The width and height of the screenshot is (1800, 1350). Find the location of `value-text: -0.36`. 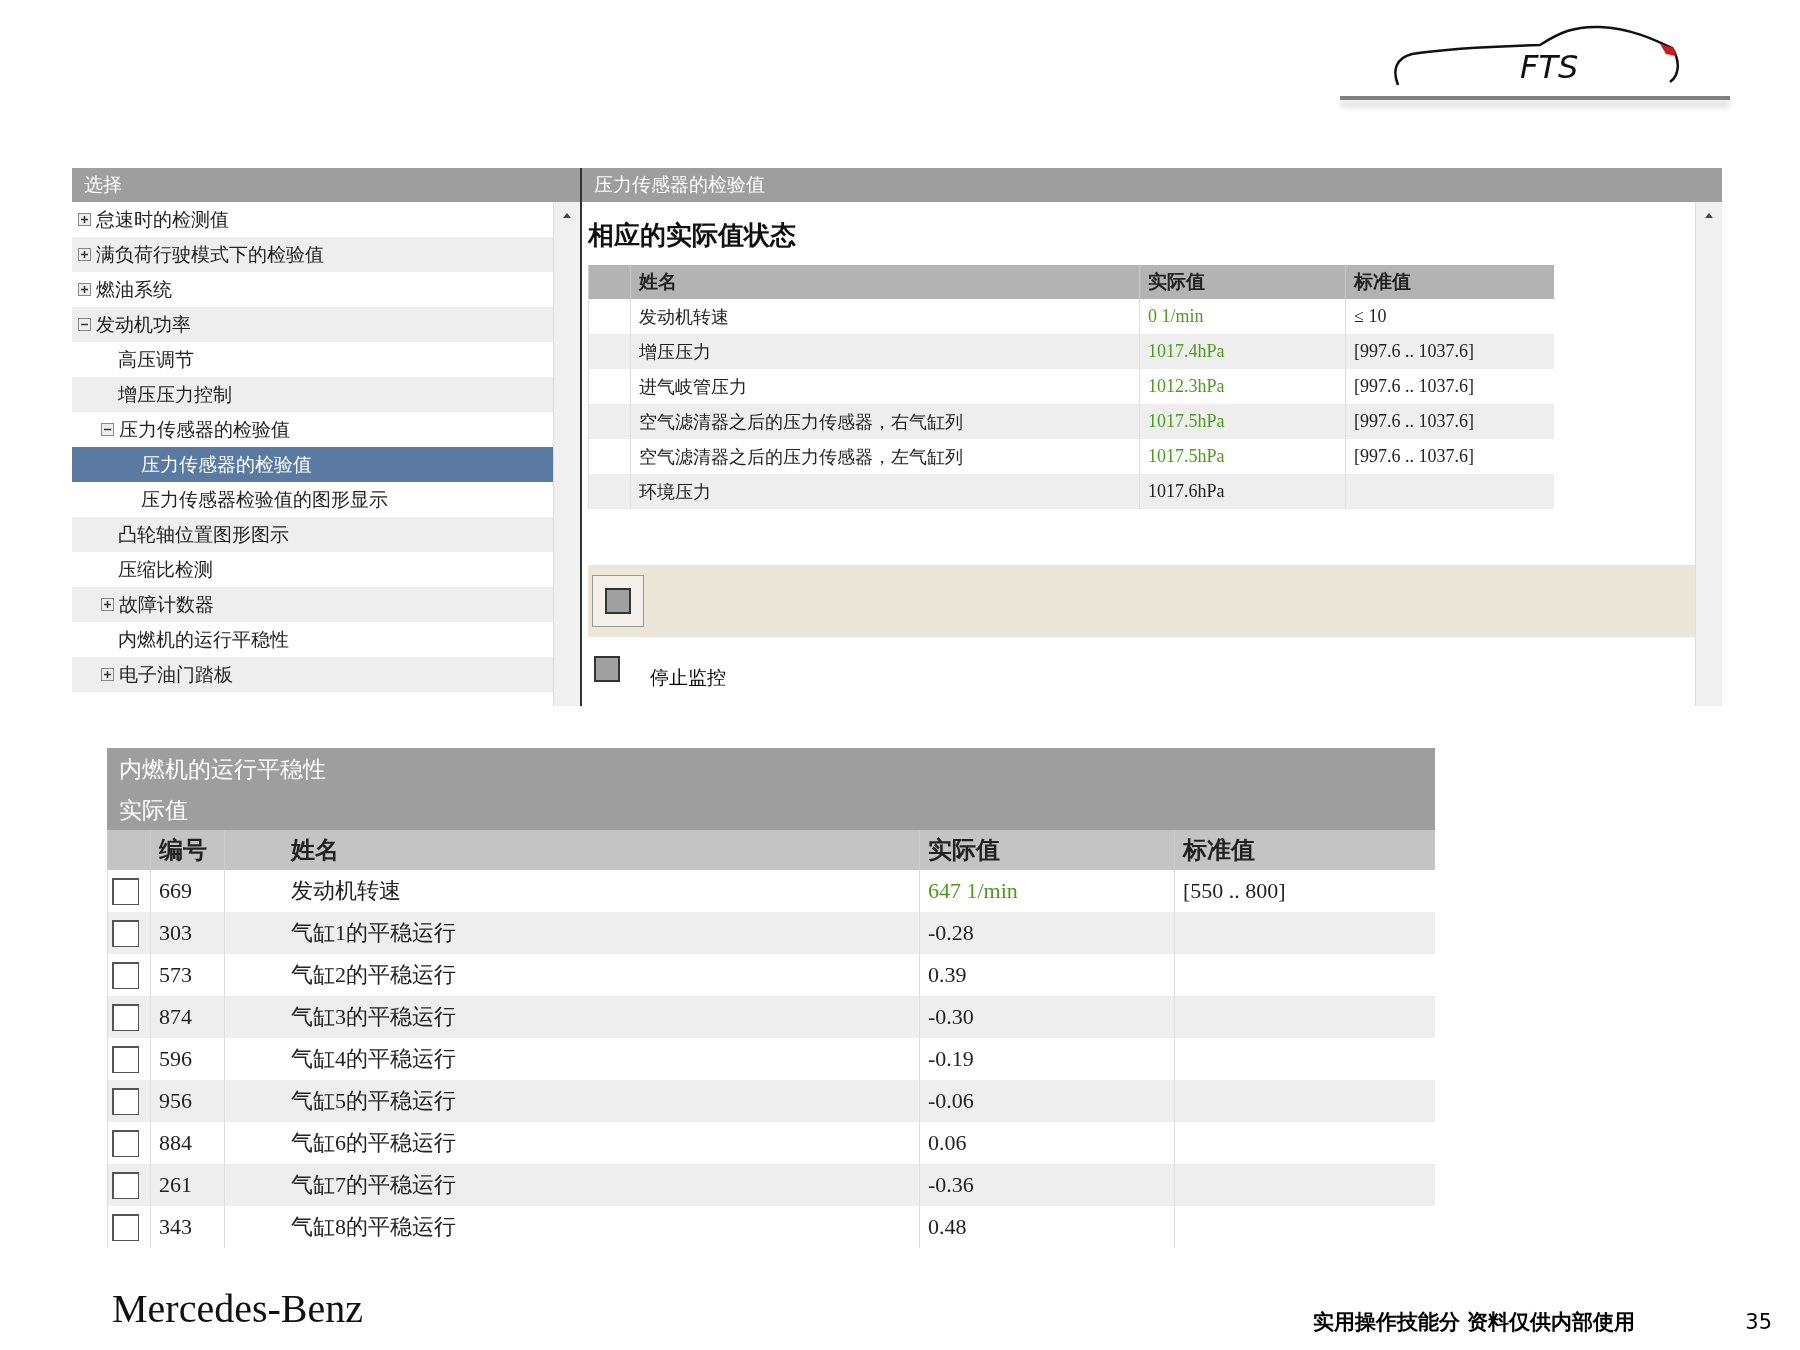

value-text: -0.36 is located at coordinates (951, 1185).